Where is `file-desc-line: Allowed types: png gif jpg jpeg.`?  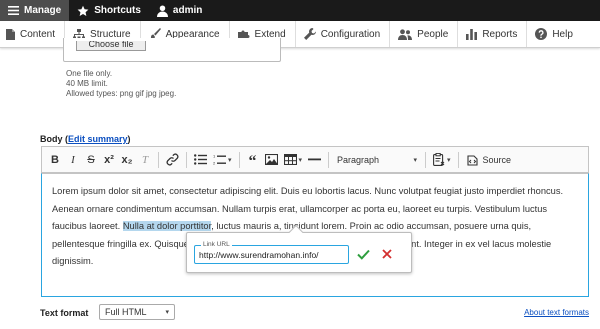
file-desc-line: Allowed types: png gif jpg jpeg. is located at coordinates (121, 93).